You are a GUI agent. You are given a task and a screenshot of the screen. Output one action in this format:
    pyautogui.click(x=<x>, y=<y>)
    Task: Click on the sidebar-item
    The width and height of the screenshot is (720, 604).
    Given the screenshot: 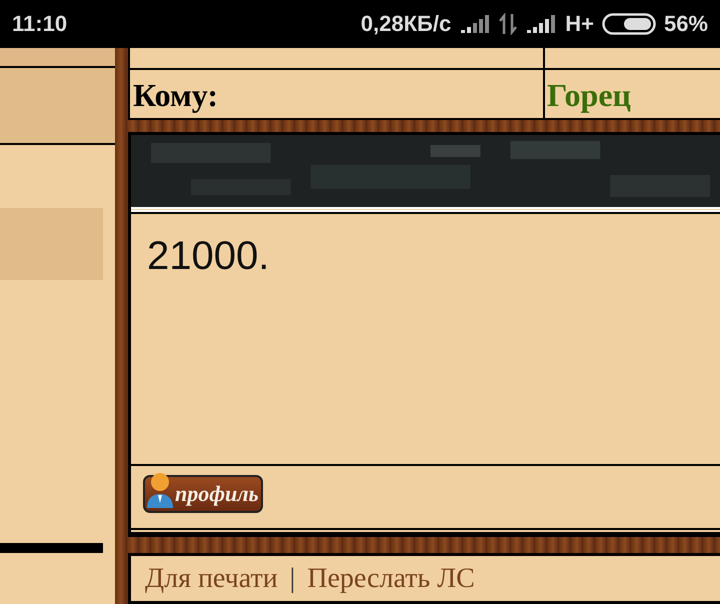 What is the action you would take?
    pyautogui.click(x=51, y=244)
    